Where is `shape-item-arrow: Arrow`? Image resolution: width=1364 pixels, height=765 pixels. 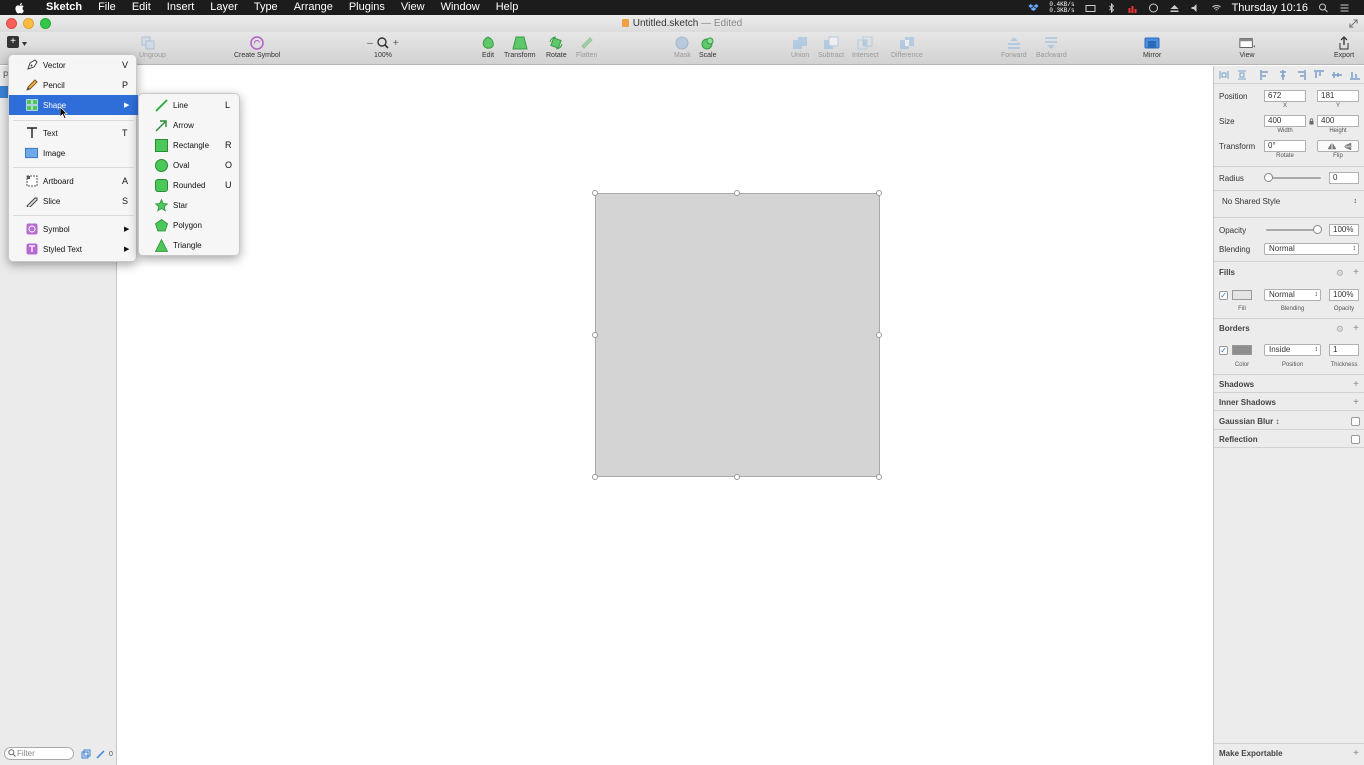 shape-item-arrow: Arrow is located at coordinates (190, 125).